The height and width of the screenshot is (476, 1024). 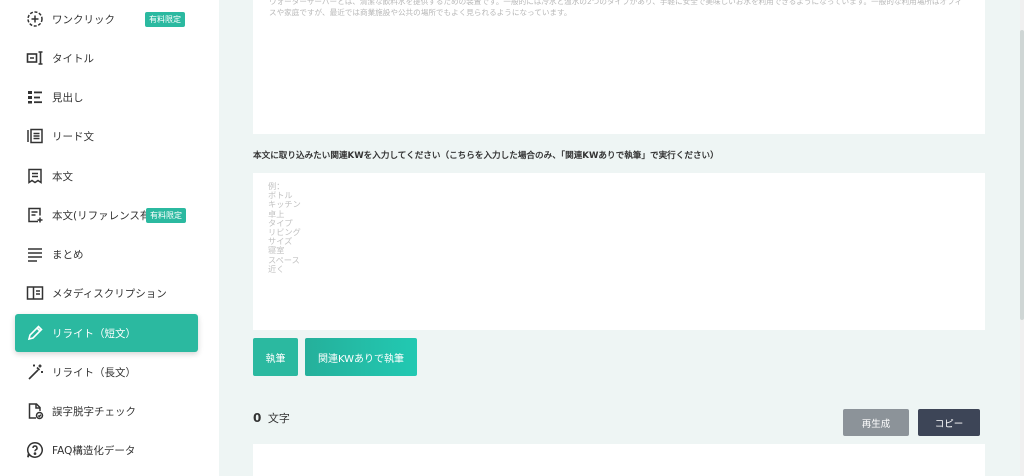 I want to click on sidebar-item-label: メタディスクリプション, so click(x=109, y=293).